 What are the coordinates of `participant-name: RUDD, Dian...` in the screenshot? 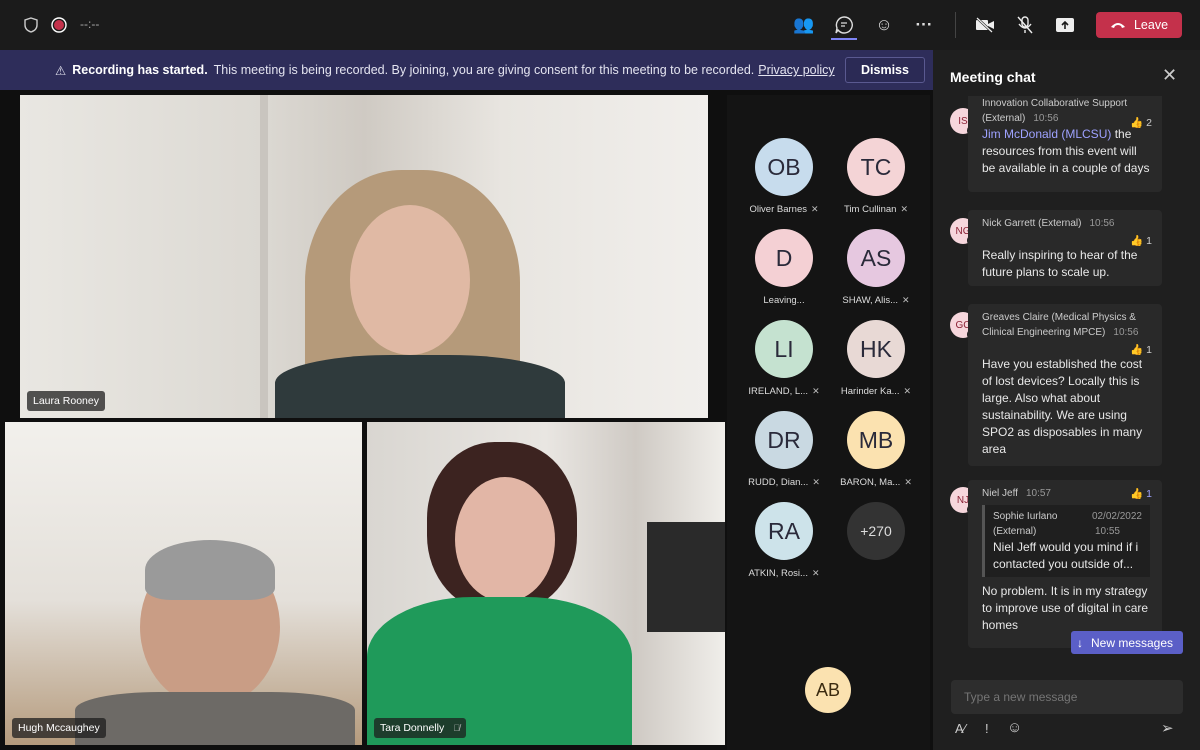 It's located at (778, 482).